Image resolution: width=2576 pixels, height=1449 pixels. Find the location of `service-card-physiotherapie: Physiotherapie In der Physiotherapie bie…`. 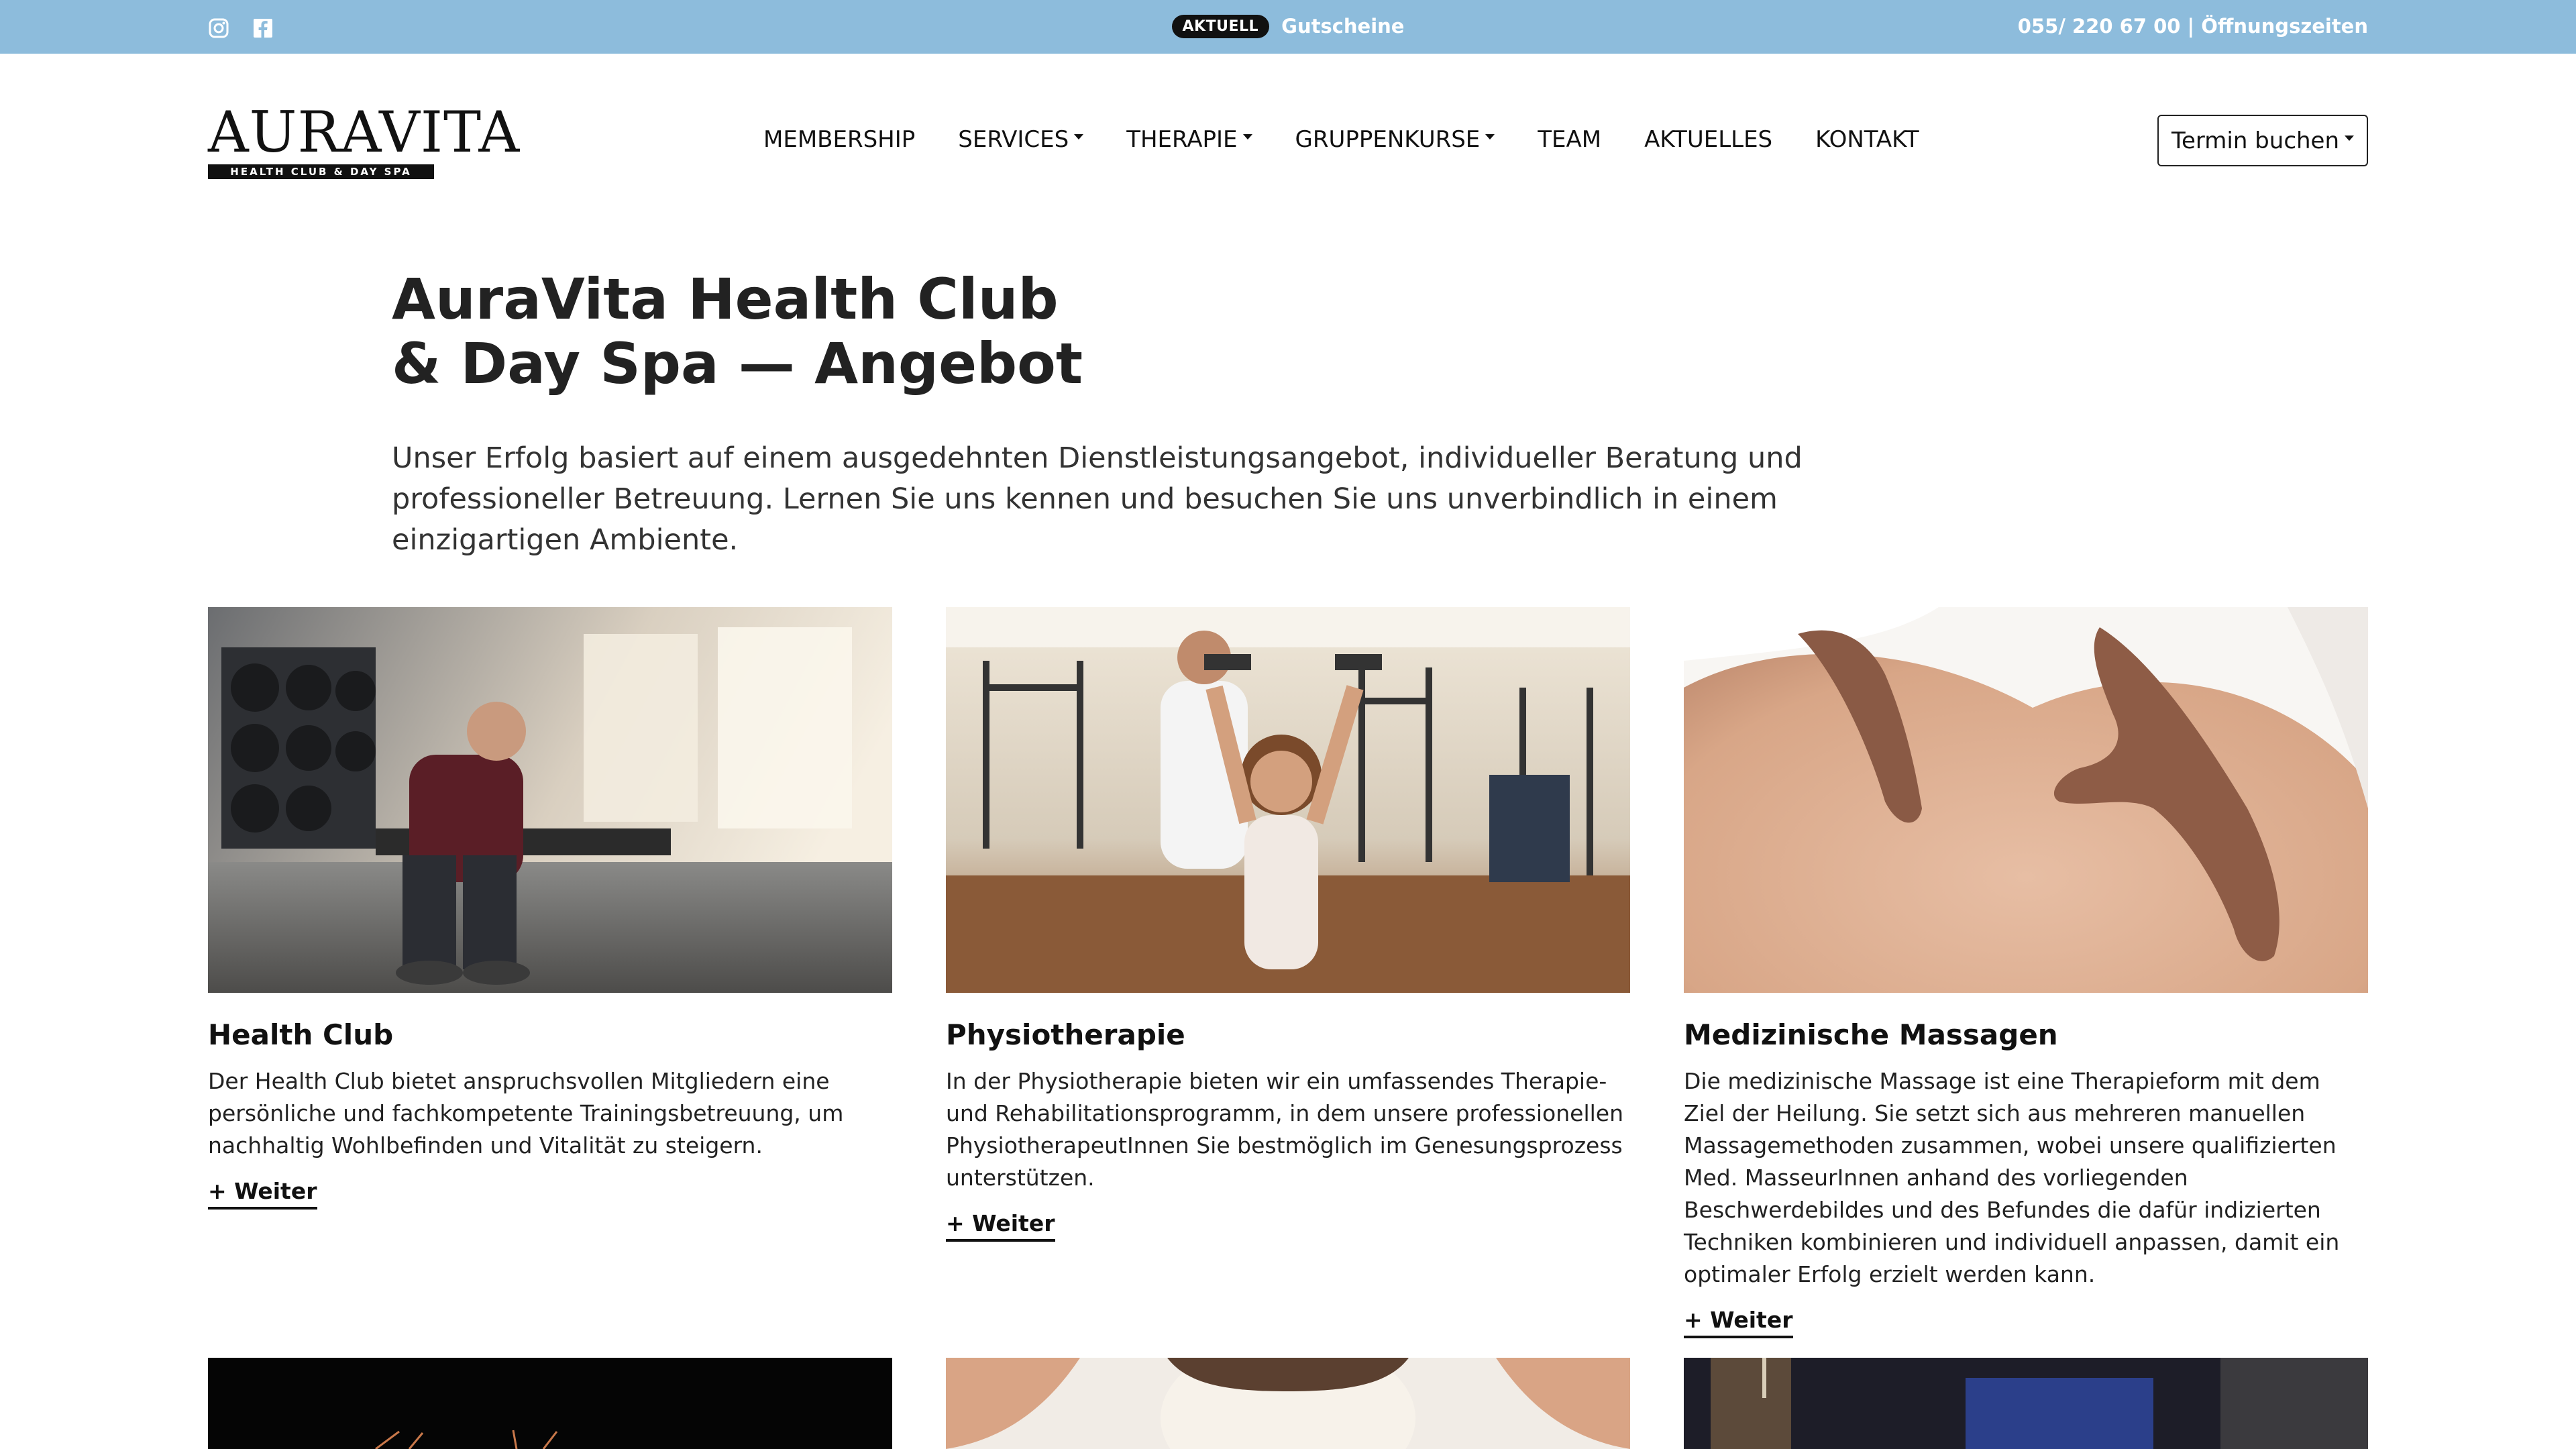

service-card-physiotherapie: Physiotherapie In der Physiotherapie bie… is located at coordinates (1288, 924).